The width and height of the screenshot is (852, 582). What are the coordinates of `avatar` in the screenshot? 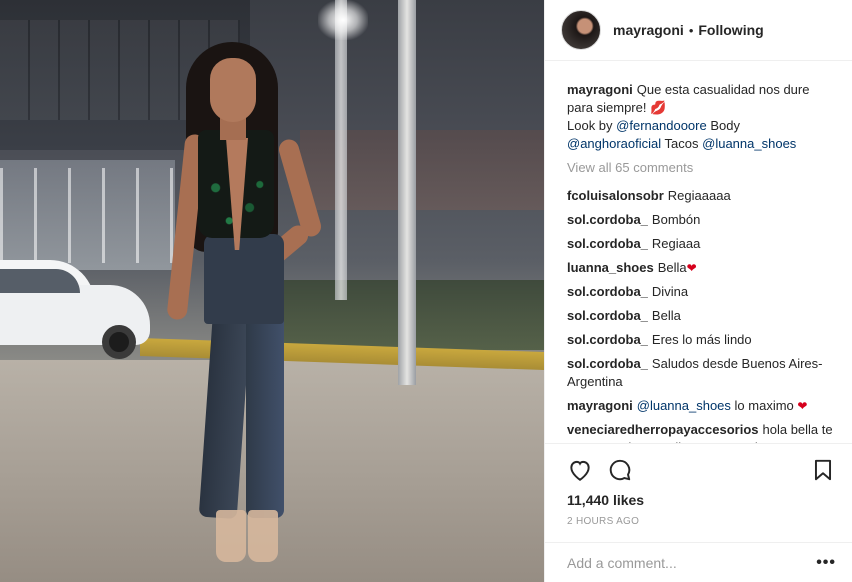 It's located at (581, 30).